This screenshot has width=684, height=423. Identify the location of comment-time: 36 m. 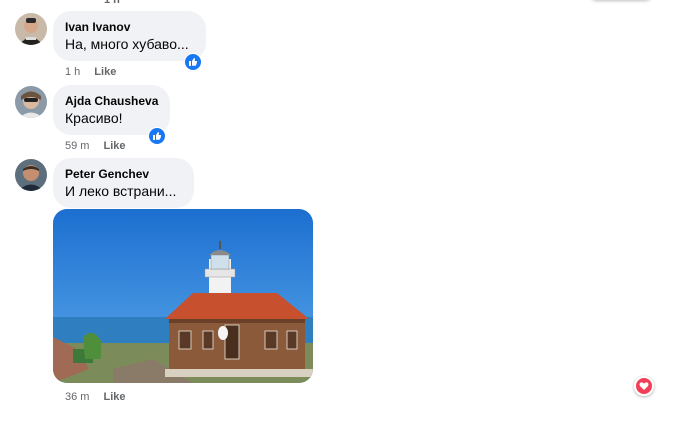
(77, 397).